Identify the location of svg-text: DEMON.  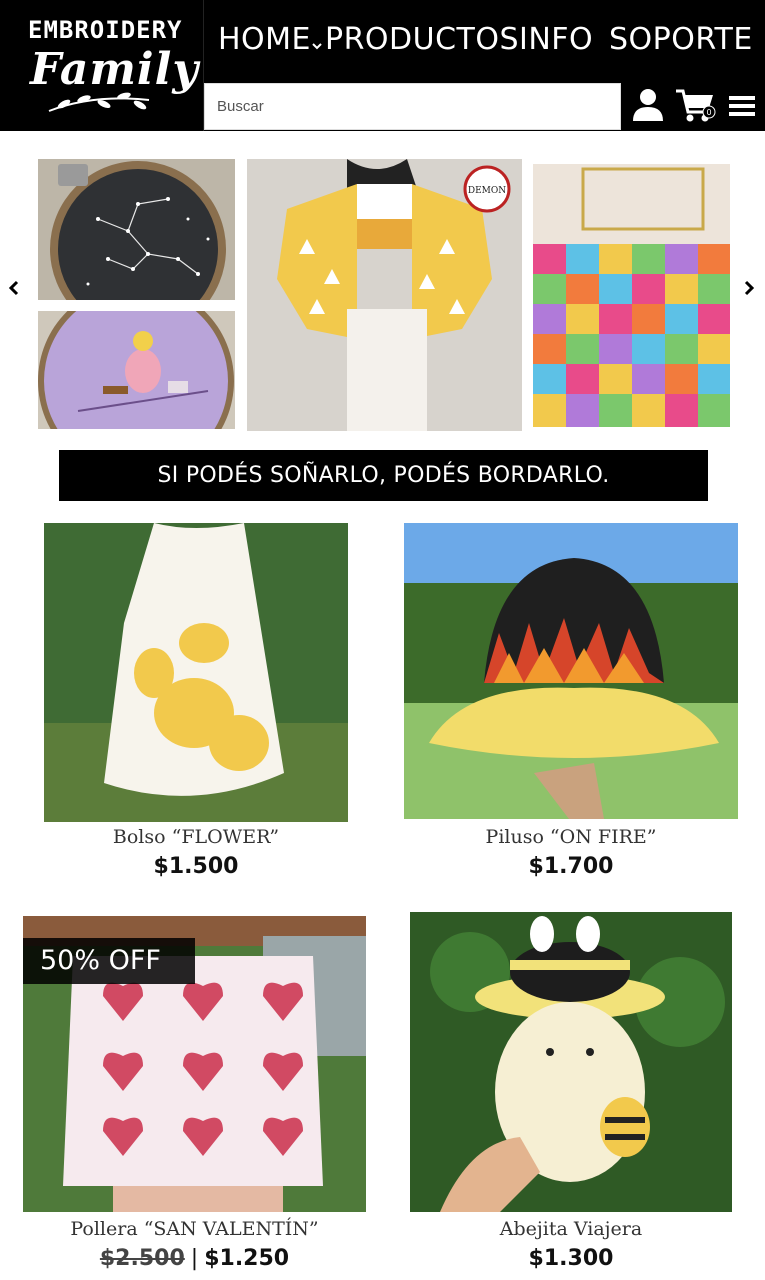
(487, 191).